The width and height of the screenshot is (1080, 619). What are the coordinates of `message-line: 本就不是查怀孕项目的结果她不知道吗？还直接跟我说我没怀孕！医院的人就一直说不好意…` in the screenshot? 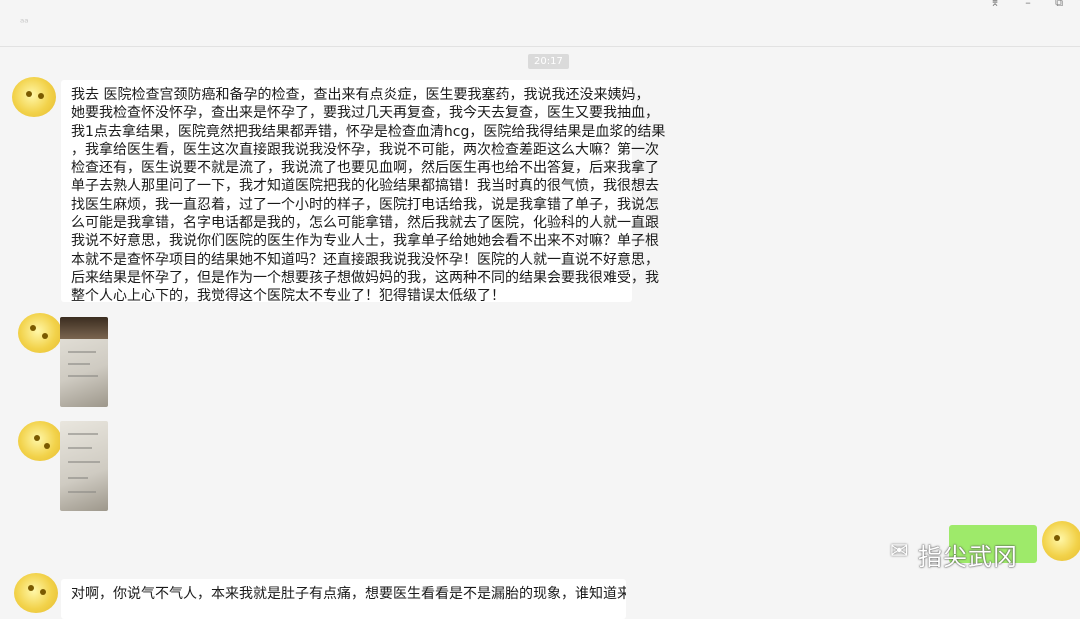 It's located at (365, 259).